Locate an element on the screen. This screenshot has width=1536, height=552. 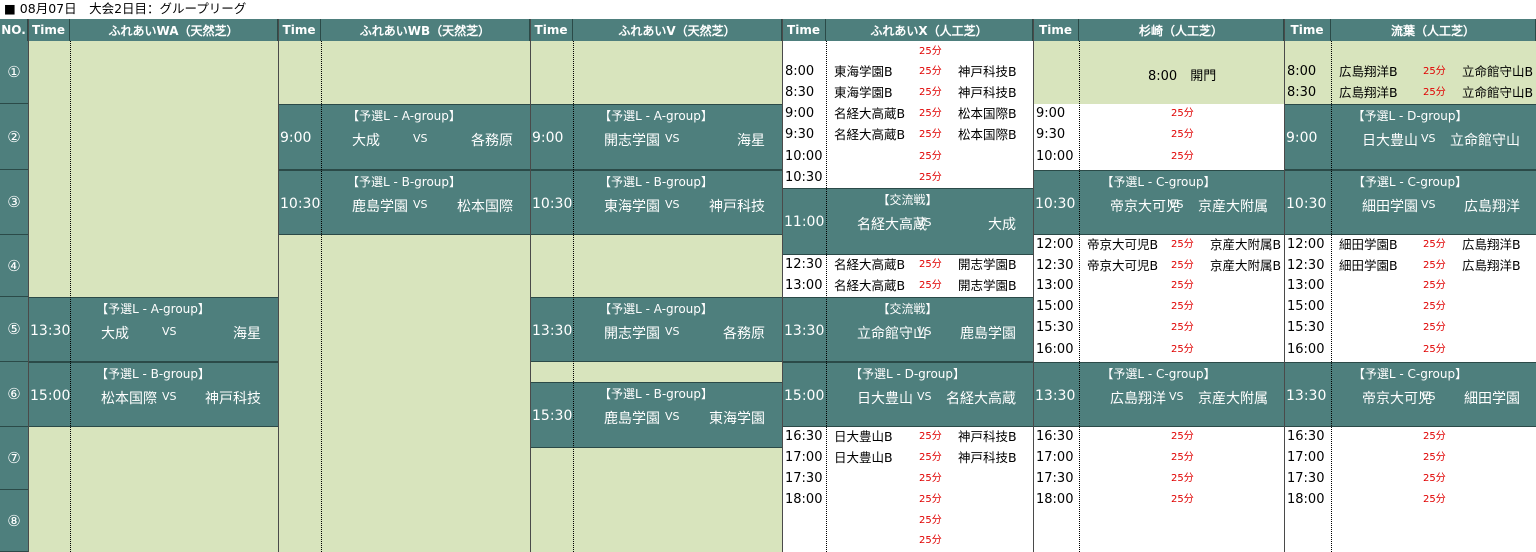
match-time: 15:00 is located at coordinates (804, 396).